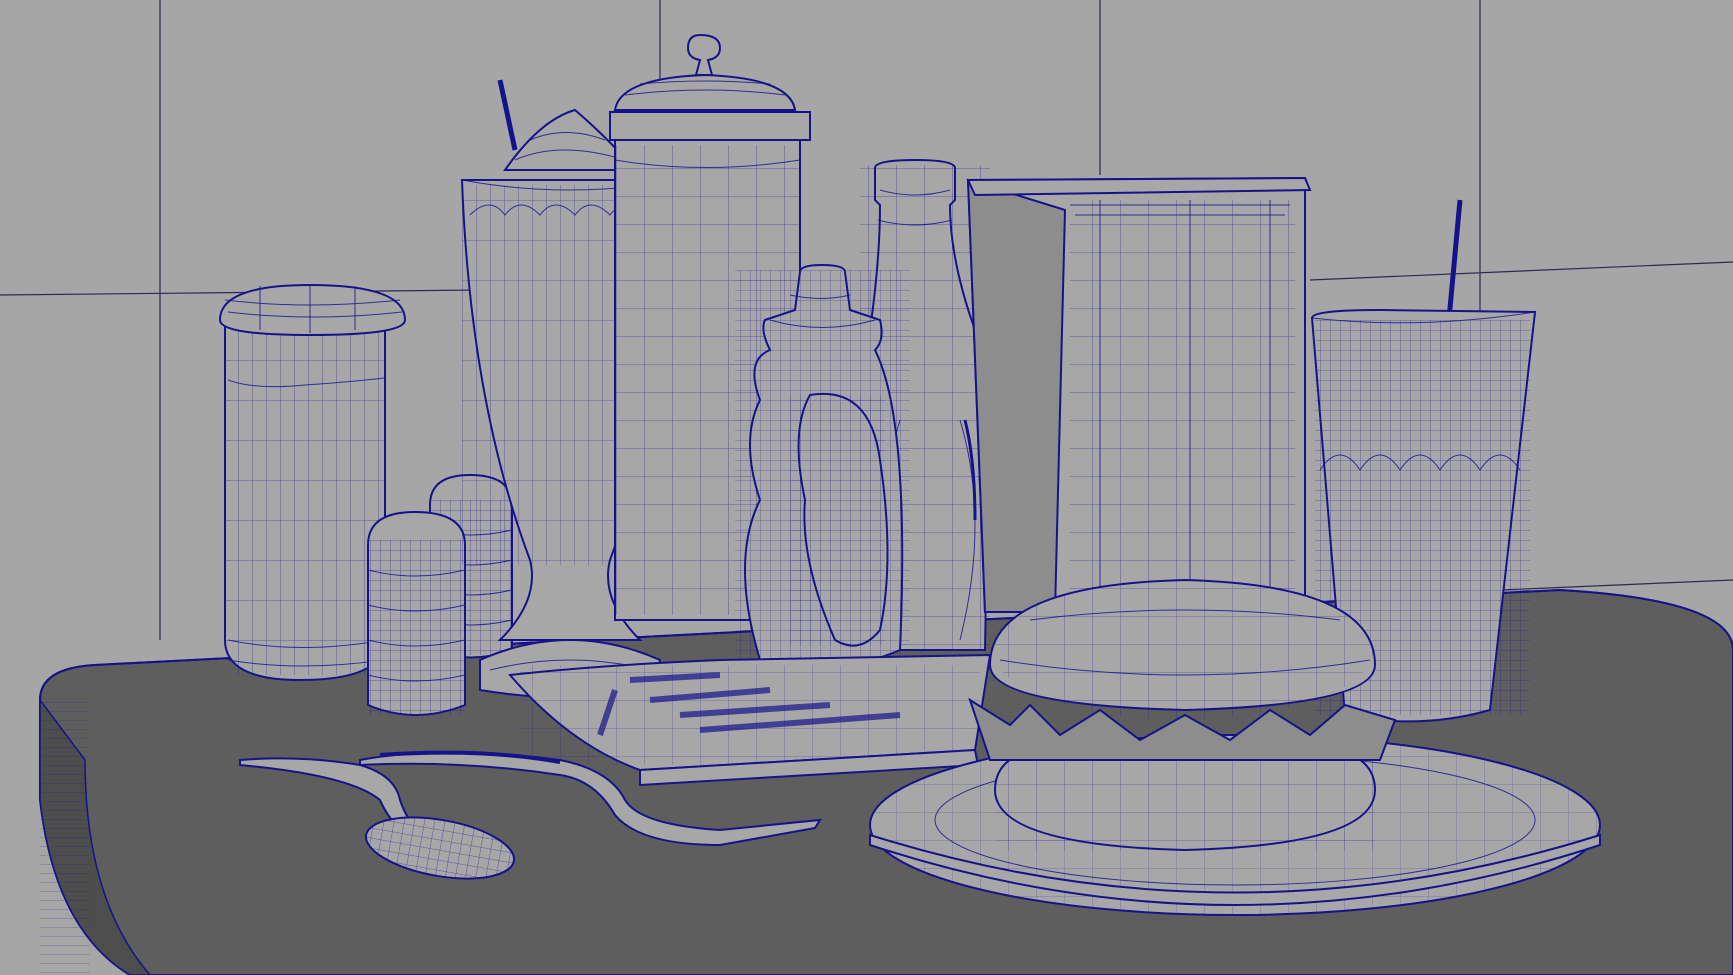 This screenshot has height=975, width=1733. What do you see at coordinates (822, 466) in the screenshot?
I see `mustard-bottle` at bounding box center [822, 466].